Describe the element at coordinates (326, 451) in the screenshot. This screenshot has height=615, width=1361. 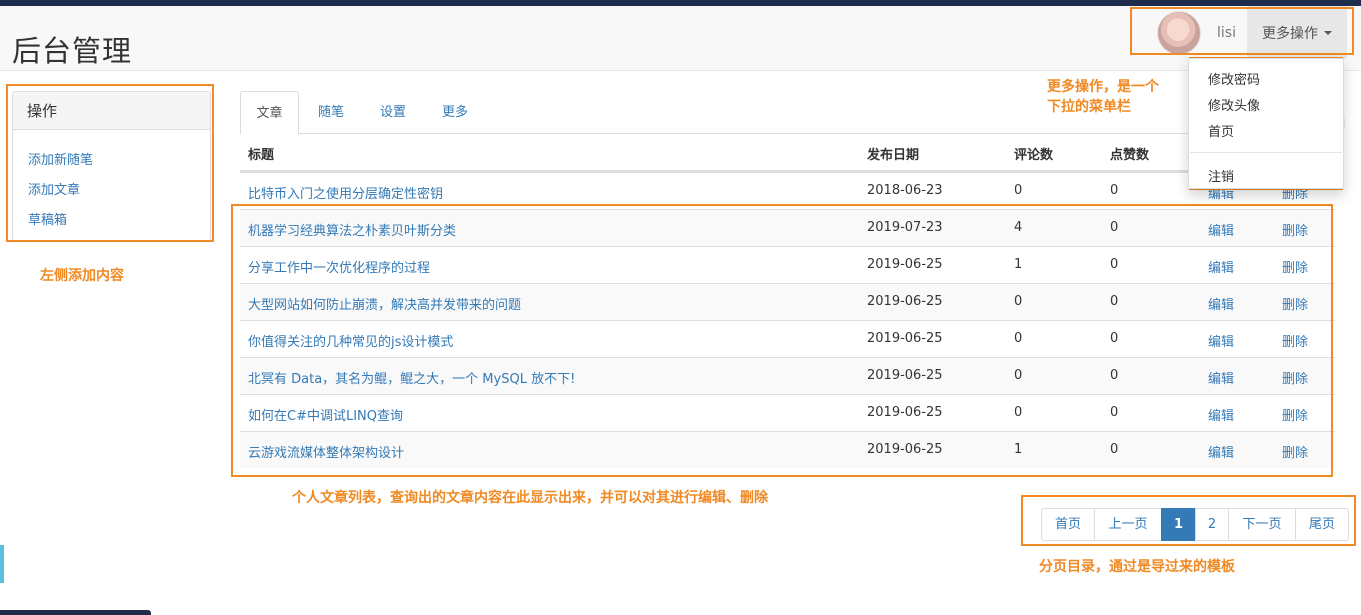
I see `article-title-link: 云游戏流媒体整体架构设计` at that location.